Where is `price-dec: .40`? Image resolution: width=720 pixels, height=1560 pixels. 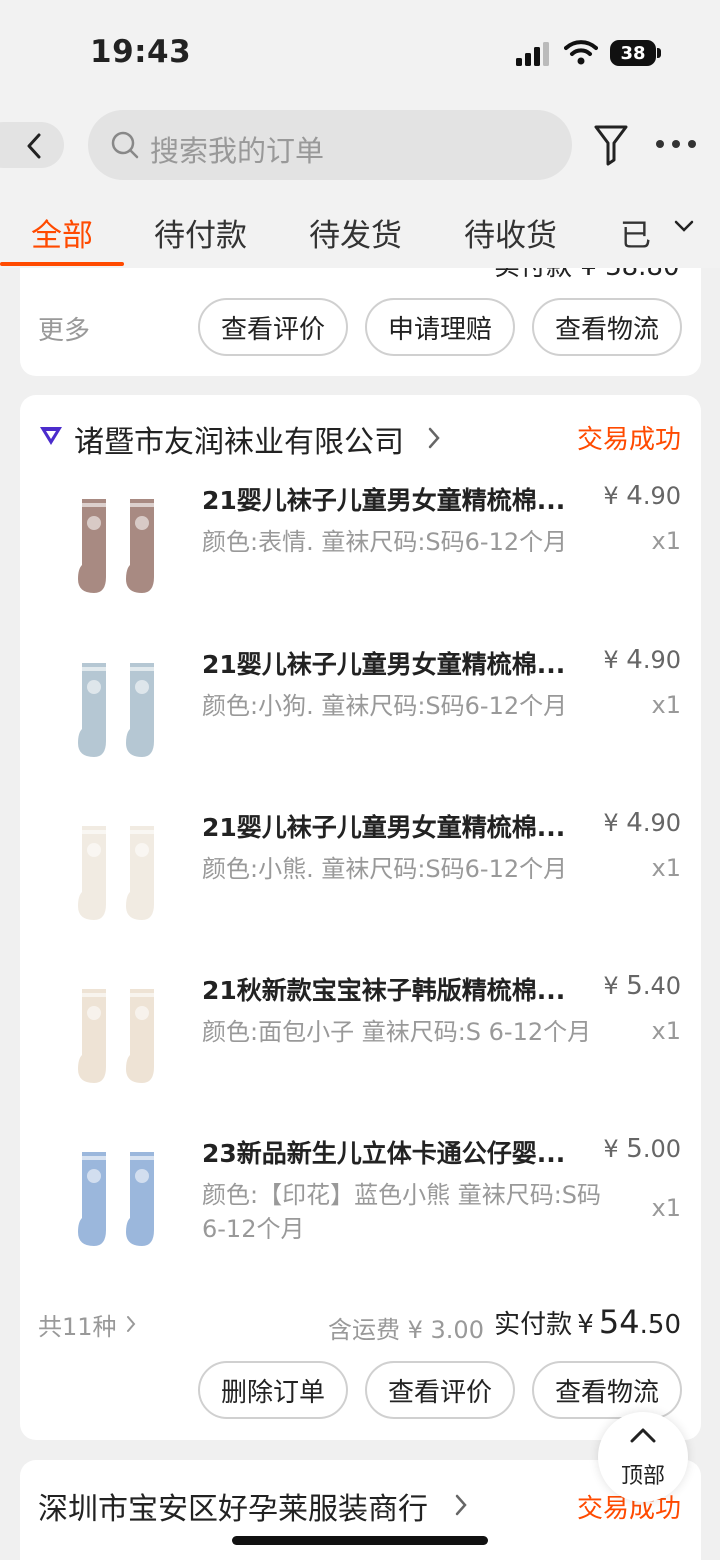 price-dec: .40 is located at coordinates (661, 986).